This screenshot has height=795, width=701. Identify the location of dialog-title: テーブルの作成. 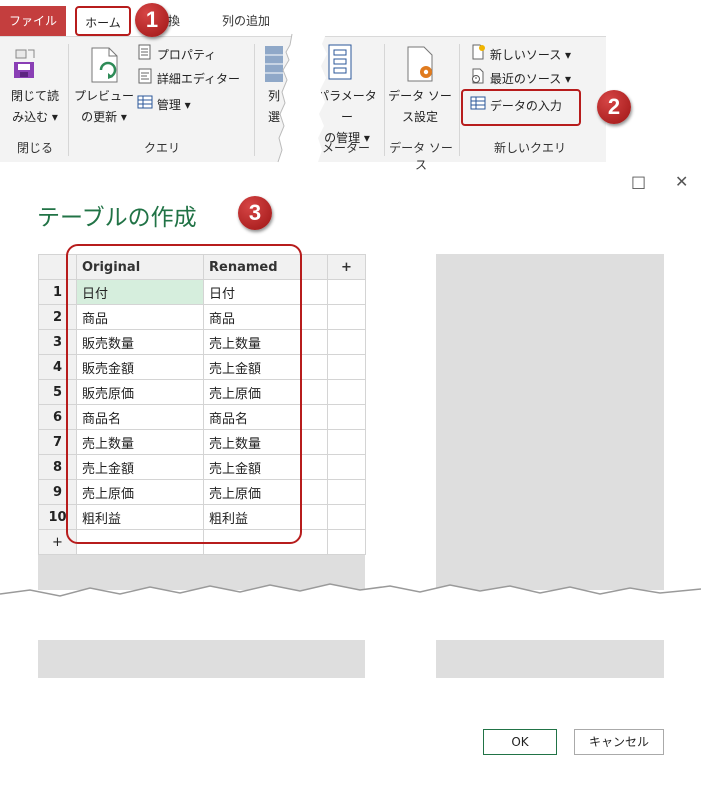
(117, 218).